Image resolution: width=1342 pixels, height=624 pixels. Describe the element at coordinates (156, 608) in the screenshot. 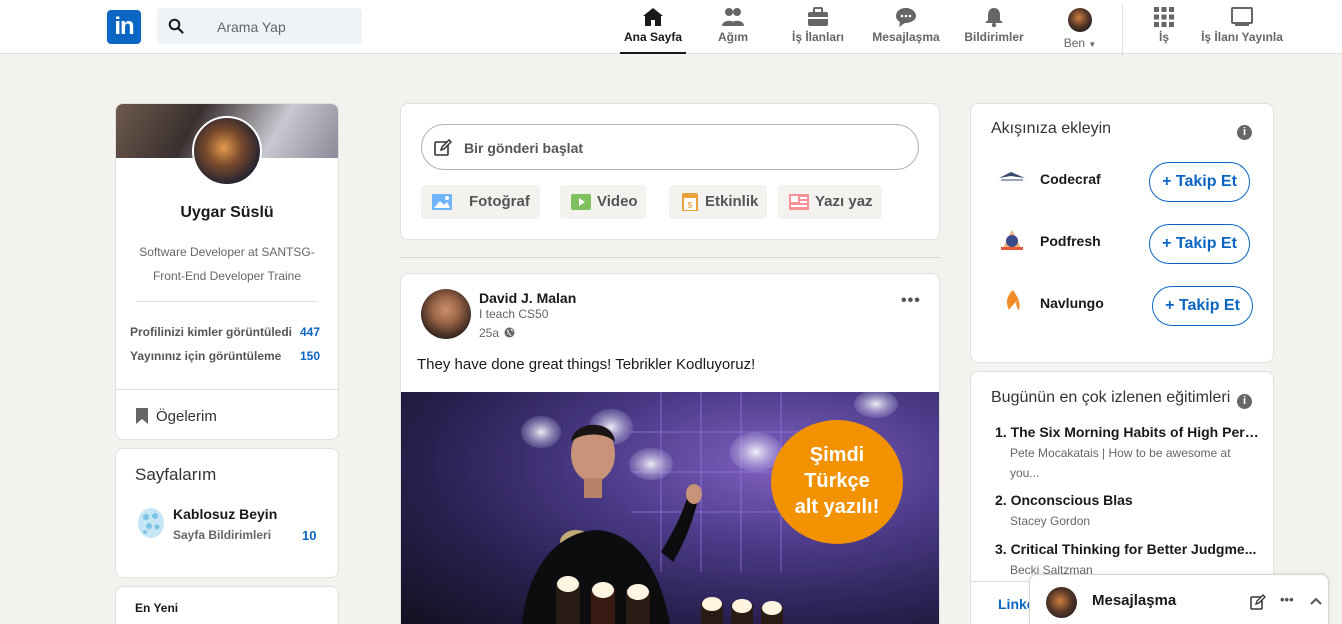

I see `newest-label: En Yeni` at that location.